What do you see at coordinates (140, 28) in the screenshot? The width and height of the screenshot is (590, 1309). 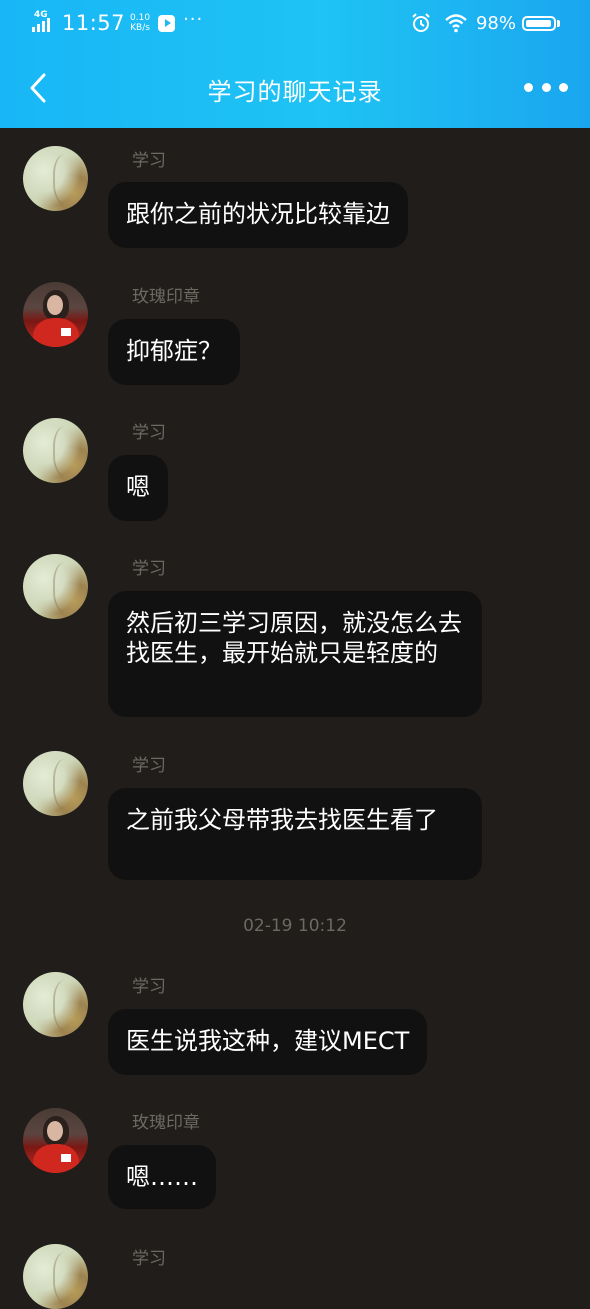 I see `network-speed-unit: KB/s` at bounding box center [140, 28].